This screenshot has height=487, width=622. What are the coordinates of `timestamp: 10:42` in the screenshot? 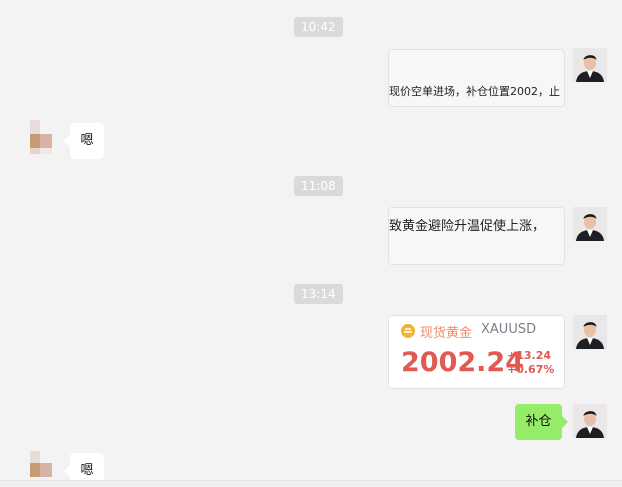 It's located at (318, 27).